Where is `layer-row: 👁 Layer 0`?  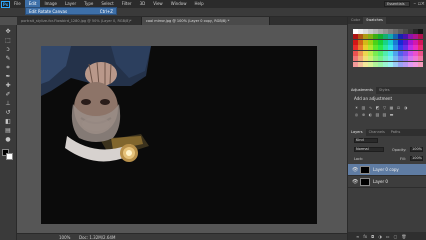
layer-row: 👁 Layer 0 is located at coordinates (387, 182).